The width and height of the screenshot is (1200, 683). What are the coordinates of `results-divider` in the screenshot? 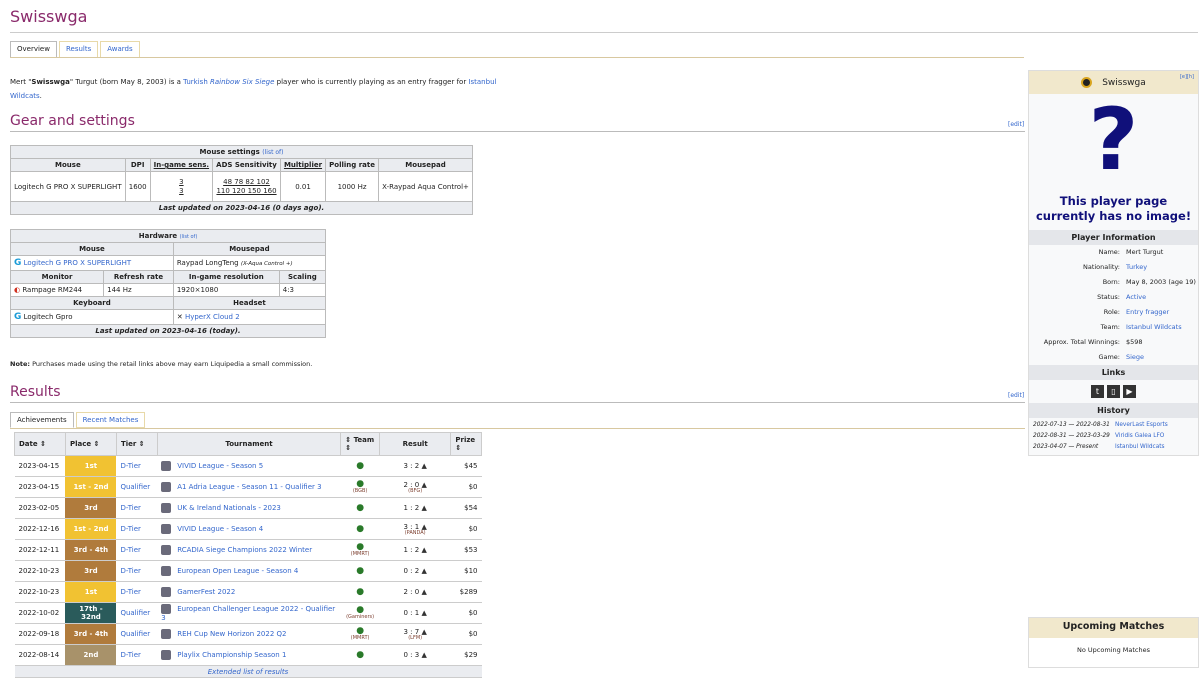 It's located at (517, 402).